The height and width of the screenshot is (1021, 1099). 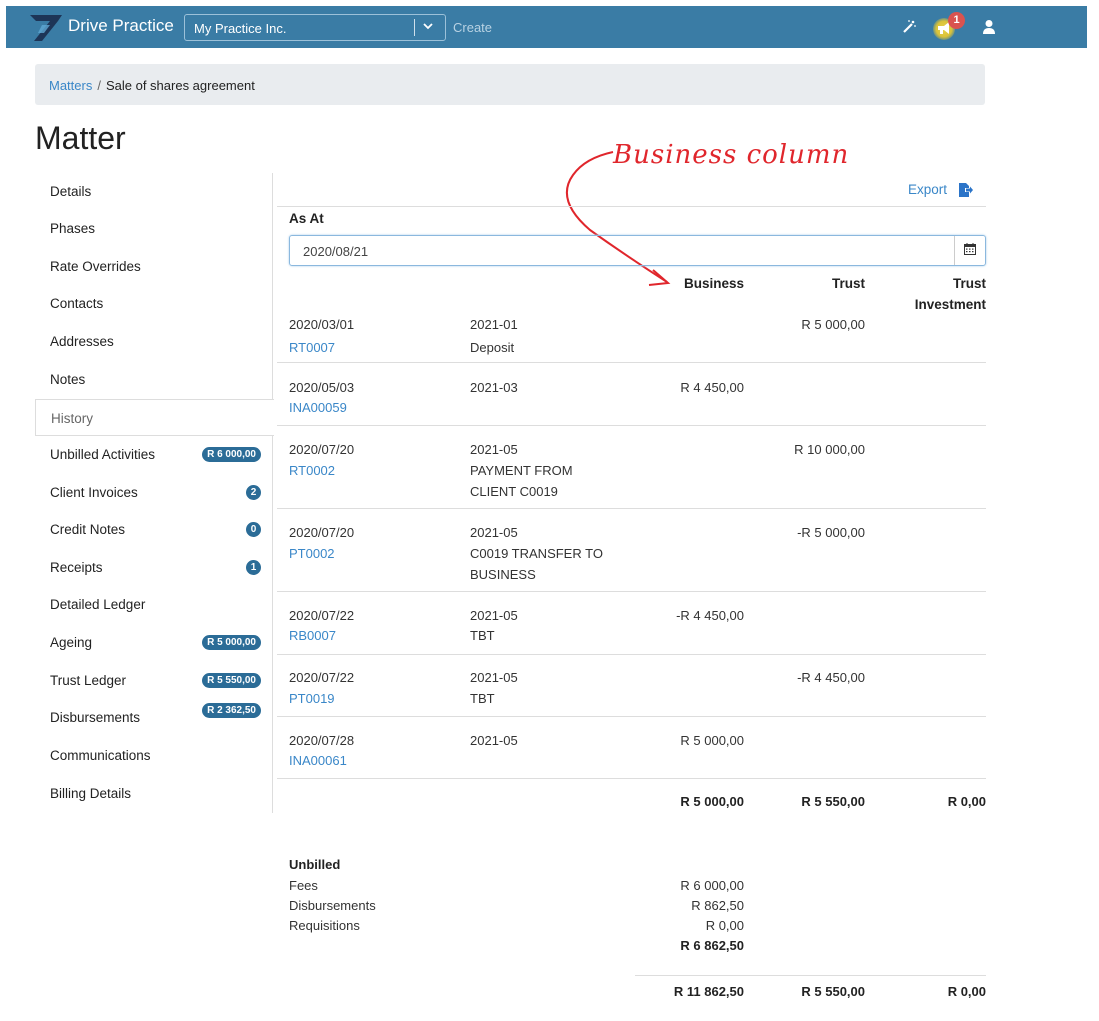 What do you see at coordinates (94, 492) in the screenshot?
I see `sidebar-item-label: Client Invoices` at bounding box center [94, 492].